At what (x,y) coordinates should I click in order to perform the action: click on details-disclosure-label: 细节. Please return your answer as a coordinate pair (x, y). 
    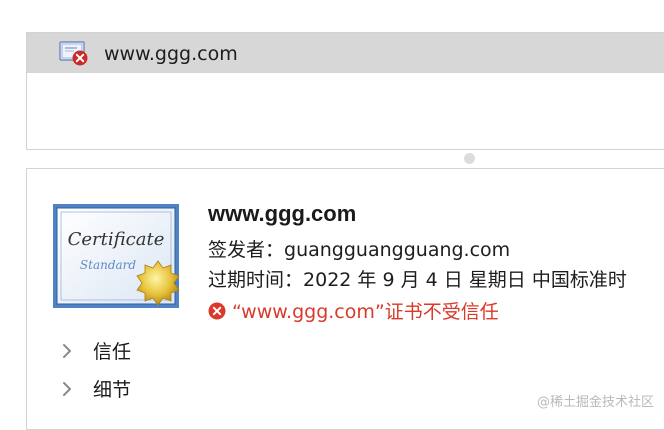
    Looking at the image, I should click on (112, 390).